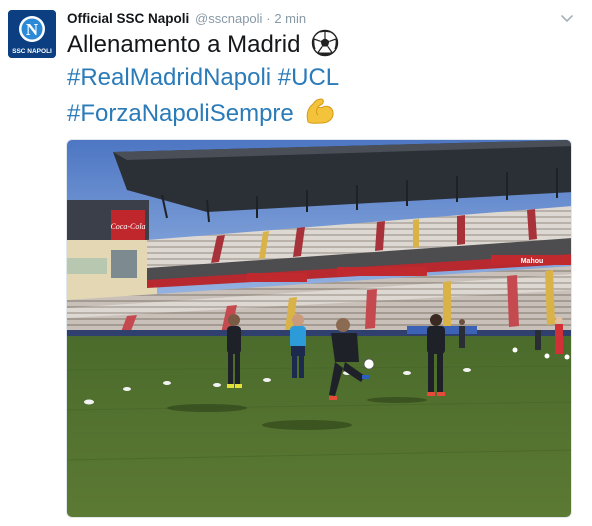 The height and width of the screenshot is (526, 592). I want to click on mahou-banner: Mahou, so click(532, 261).